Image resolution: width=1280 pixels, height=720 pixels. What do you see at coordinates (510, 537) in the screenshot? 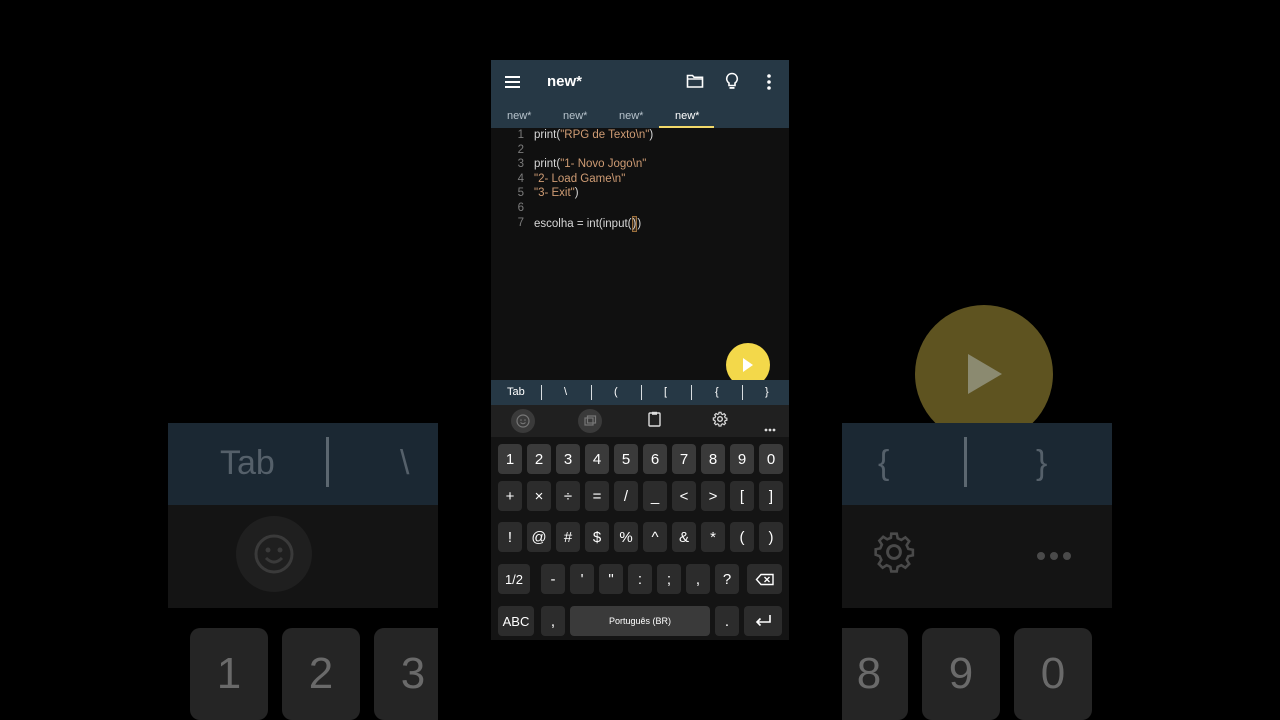
I see `key: !` at bounding box center [510, 537].